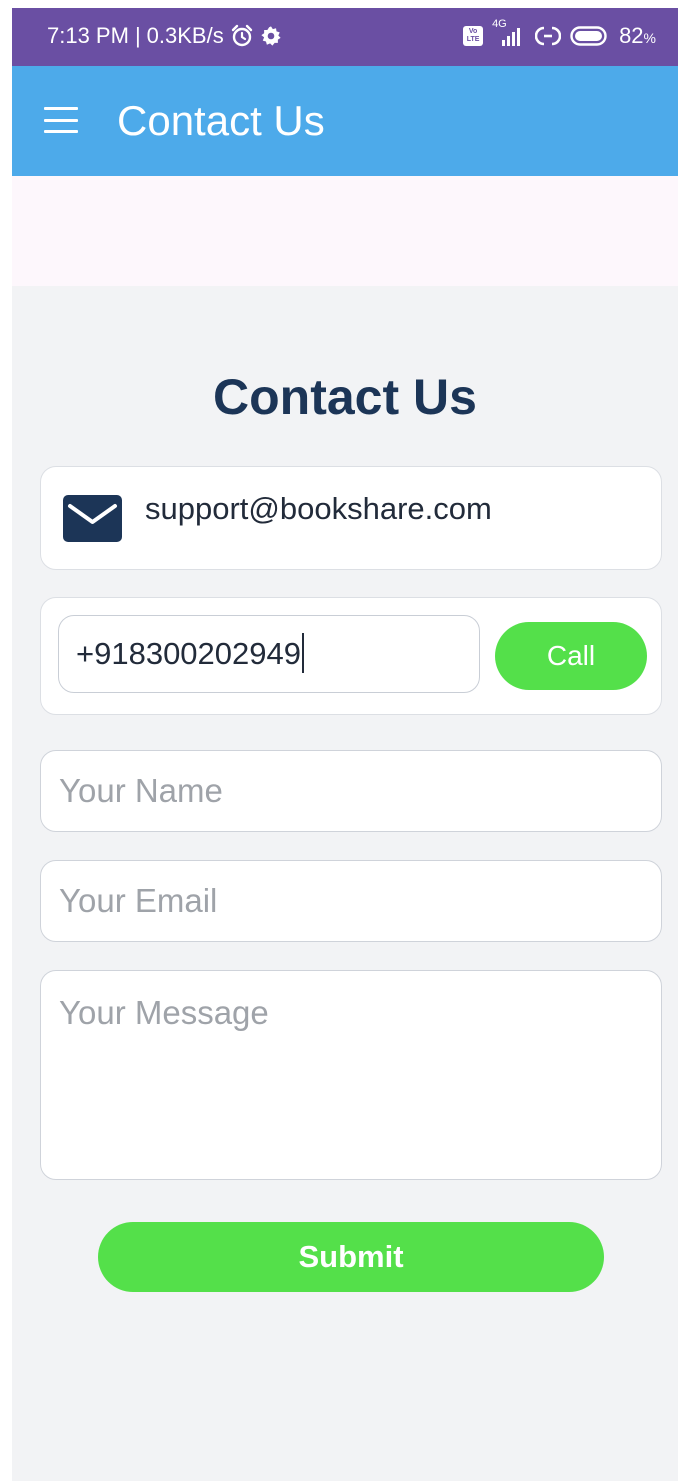  What do you see at coordinates (590, 36) in the screenshot?
I see `battery-icon` at bounding box center [590, 36].